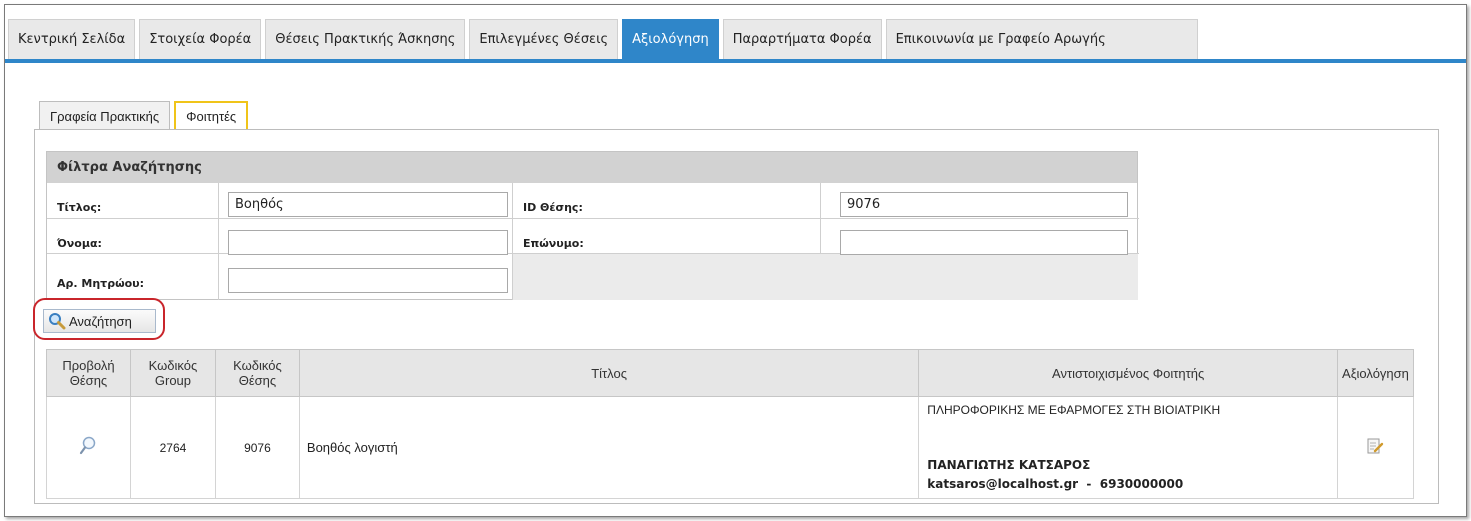 This screenshot has height=521, width=1471. I want to click on title-input, so click(368, 204).